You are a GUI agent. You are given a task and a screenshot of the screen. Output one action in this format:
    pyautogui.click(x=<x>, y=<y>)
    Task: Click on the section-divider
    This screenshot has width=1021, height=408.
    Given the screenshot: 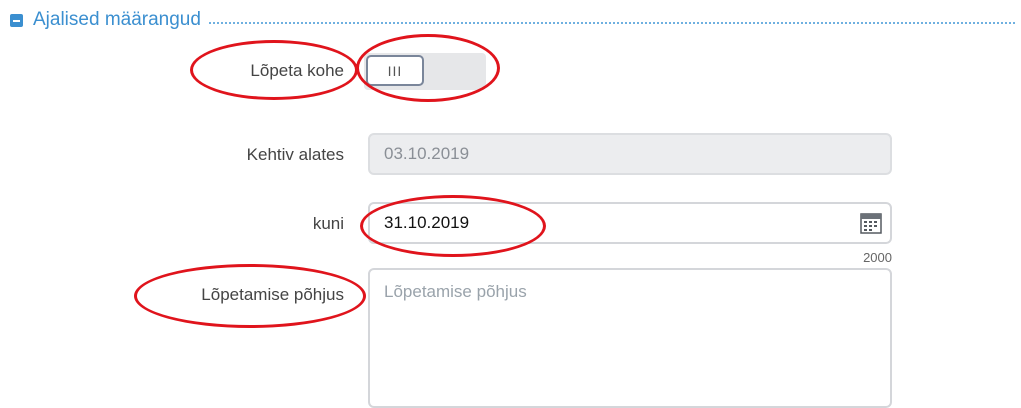 What is the action you would take?
    pyautogui.click(x=611, y=23)
    